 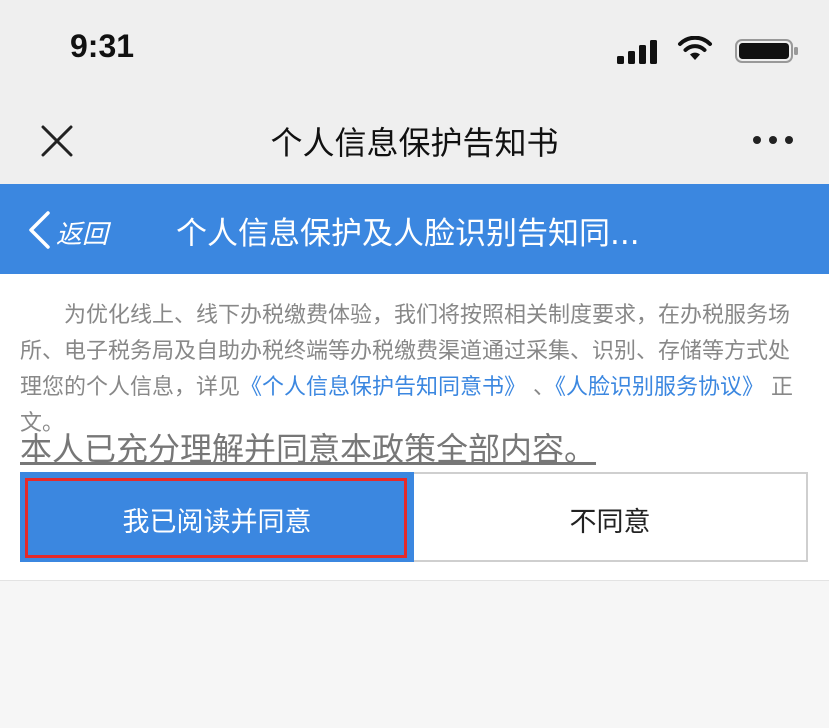 I want to click on disagree-button: 不同意, so click(x=611, y=517).